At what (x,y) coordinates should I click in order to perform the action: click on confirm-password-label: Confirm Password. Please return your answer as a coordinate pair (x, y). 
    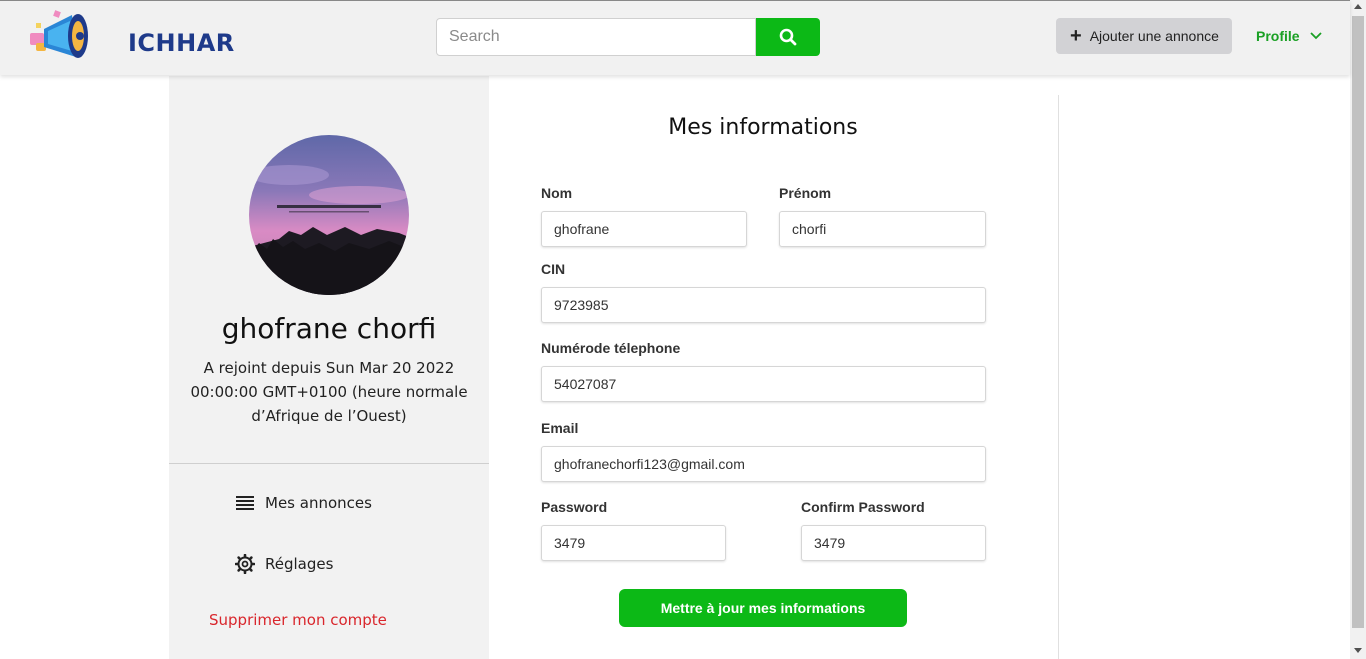
    Looking at the image, I should click on (863, 507).